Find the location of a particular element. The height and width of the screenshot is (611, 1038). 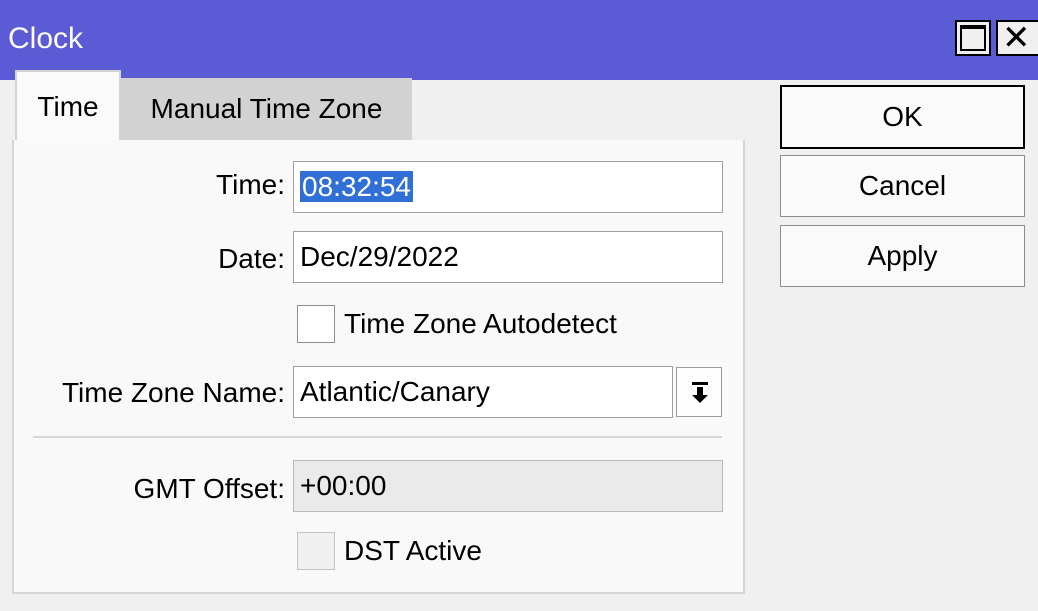

date-label: Date: is located at coordinates (251, 258).